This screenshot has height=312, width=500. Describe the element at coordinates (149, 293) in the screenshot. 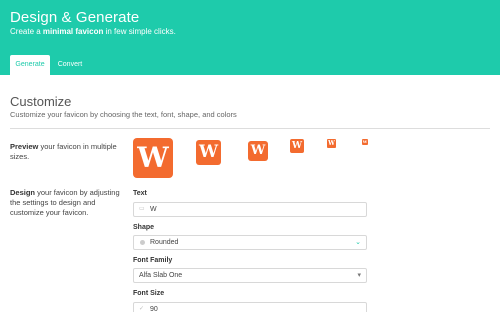

I see `font-size-label: Font Size` at that location.